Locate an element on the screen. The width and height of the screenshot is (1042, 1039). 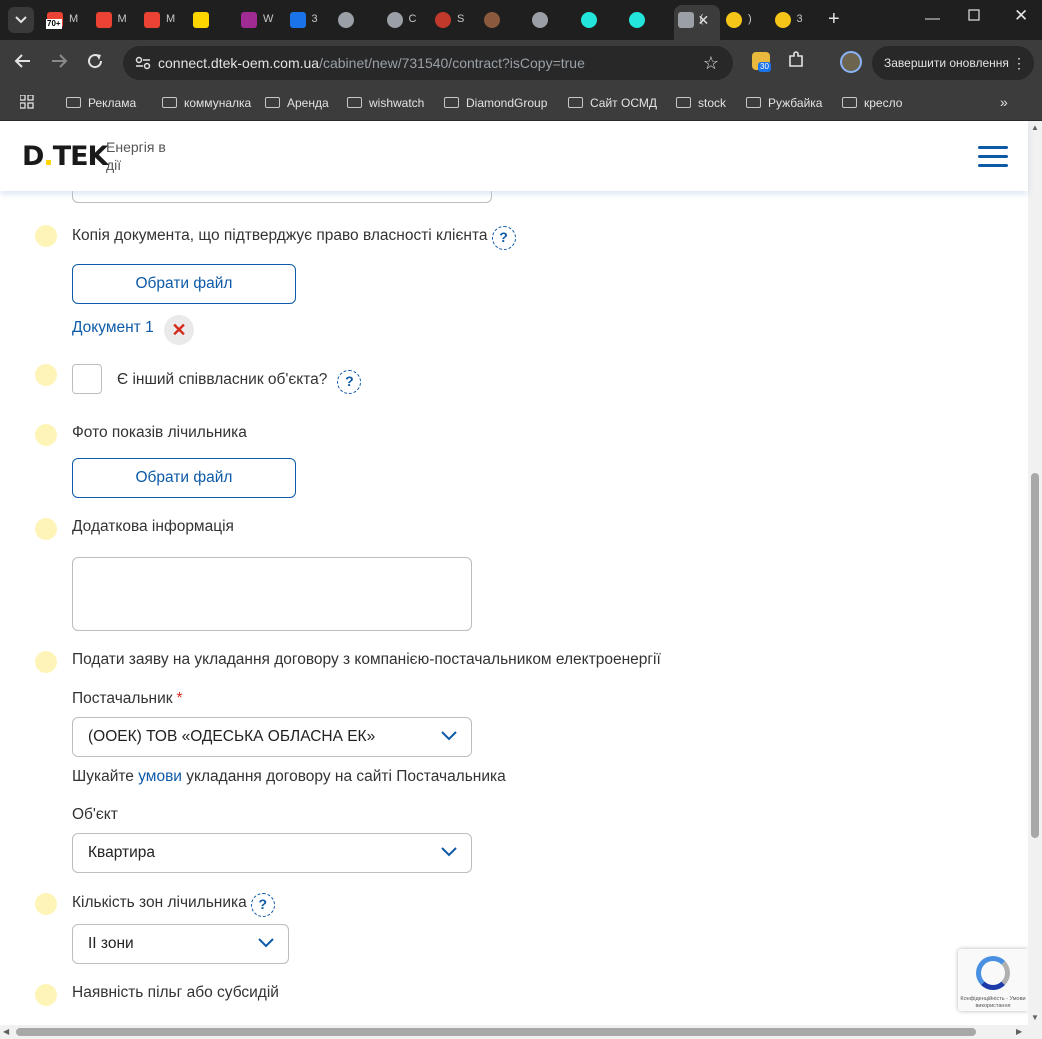
apps-grid-icon is located at coordinates (27, 102).